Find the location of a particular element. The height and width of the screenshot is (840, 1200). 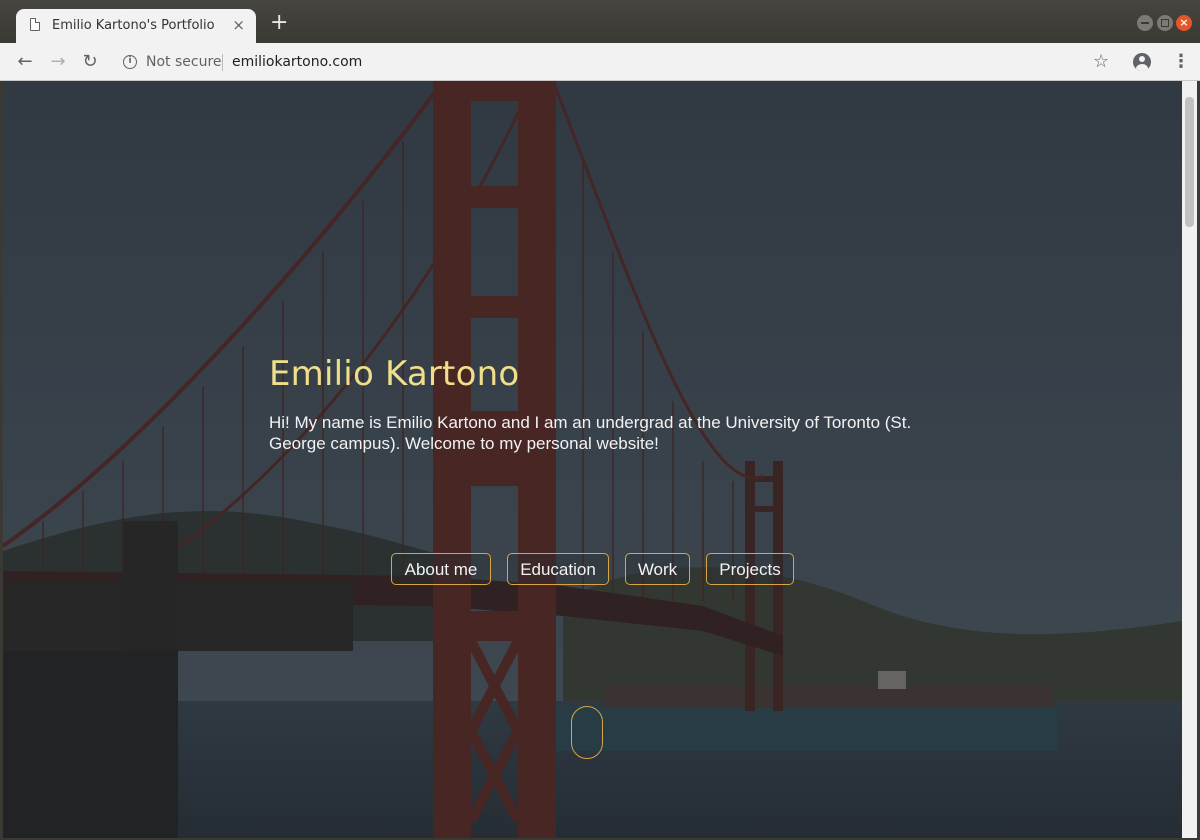

browser-toolbar: ← → ↻ i Not secure emiliokartono.com ☆ ⋮ is located at coordinates (600, 62).